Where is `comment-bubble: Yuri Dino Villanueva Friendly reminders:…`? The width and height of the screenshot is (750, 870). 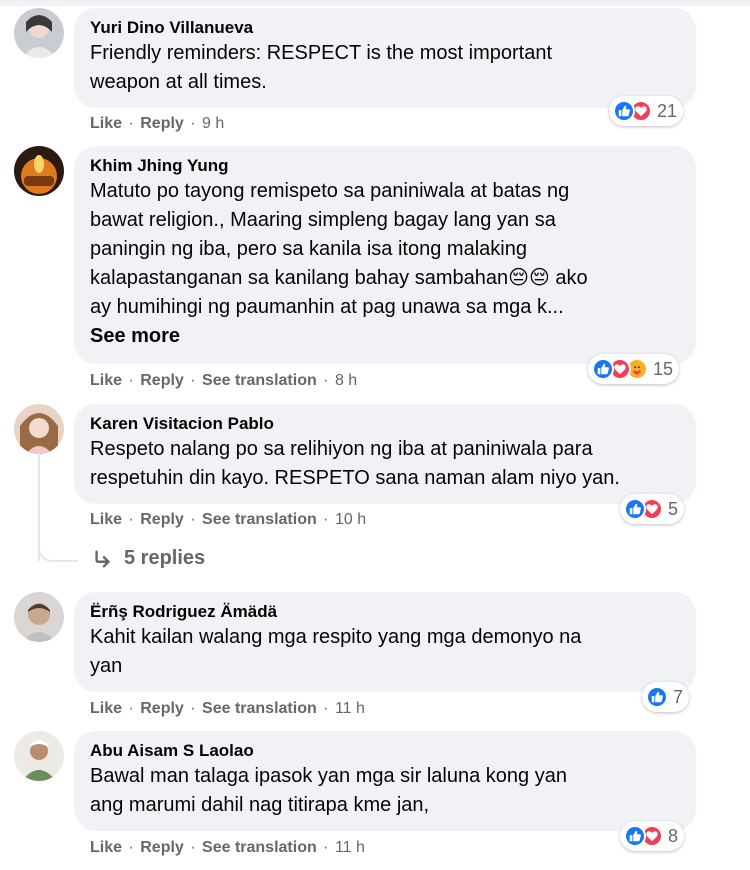
comment-bubble: Yuri Dino Villanueva Friendly reminders:… is located at coordinates (385, 58).